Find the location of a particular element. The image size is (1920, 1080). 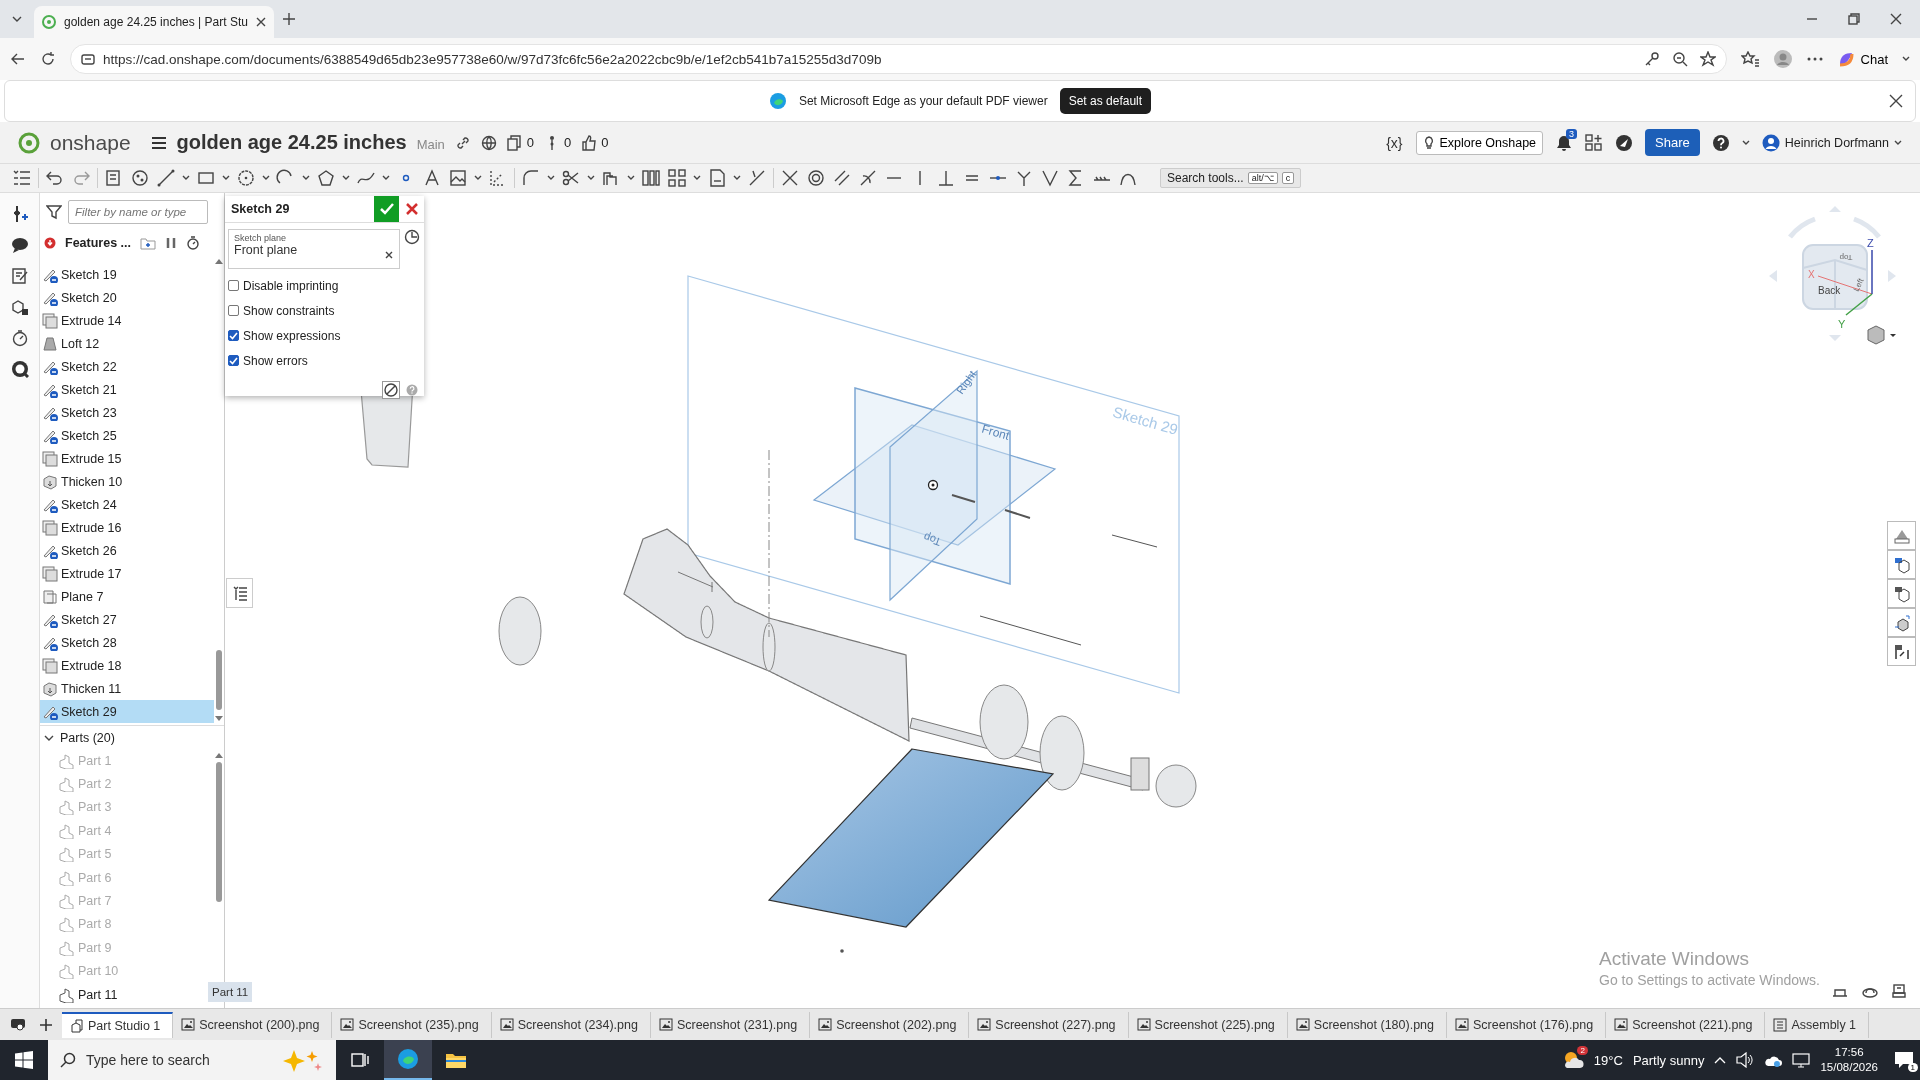

restore-icon is located at coordinates (1854, 19).